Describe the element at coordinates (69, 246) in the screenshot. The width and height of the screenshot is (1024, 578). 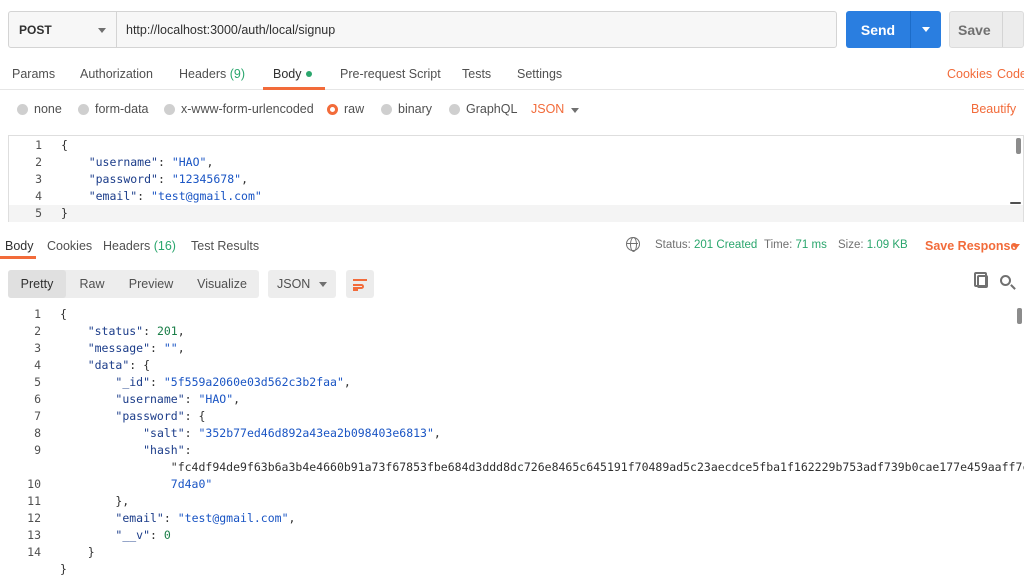
I see `tab-response-cookies: Cookies` at that location.